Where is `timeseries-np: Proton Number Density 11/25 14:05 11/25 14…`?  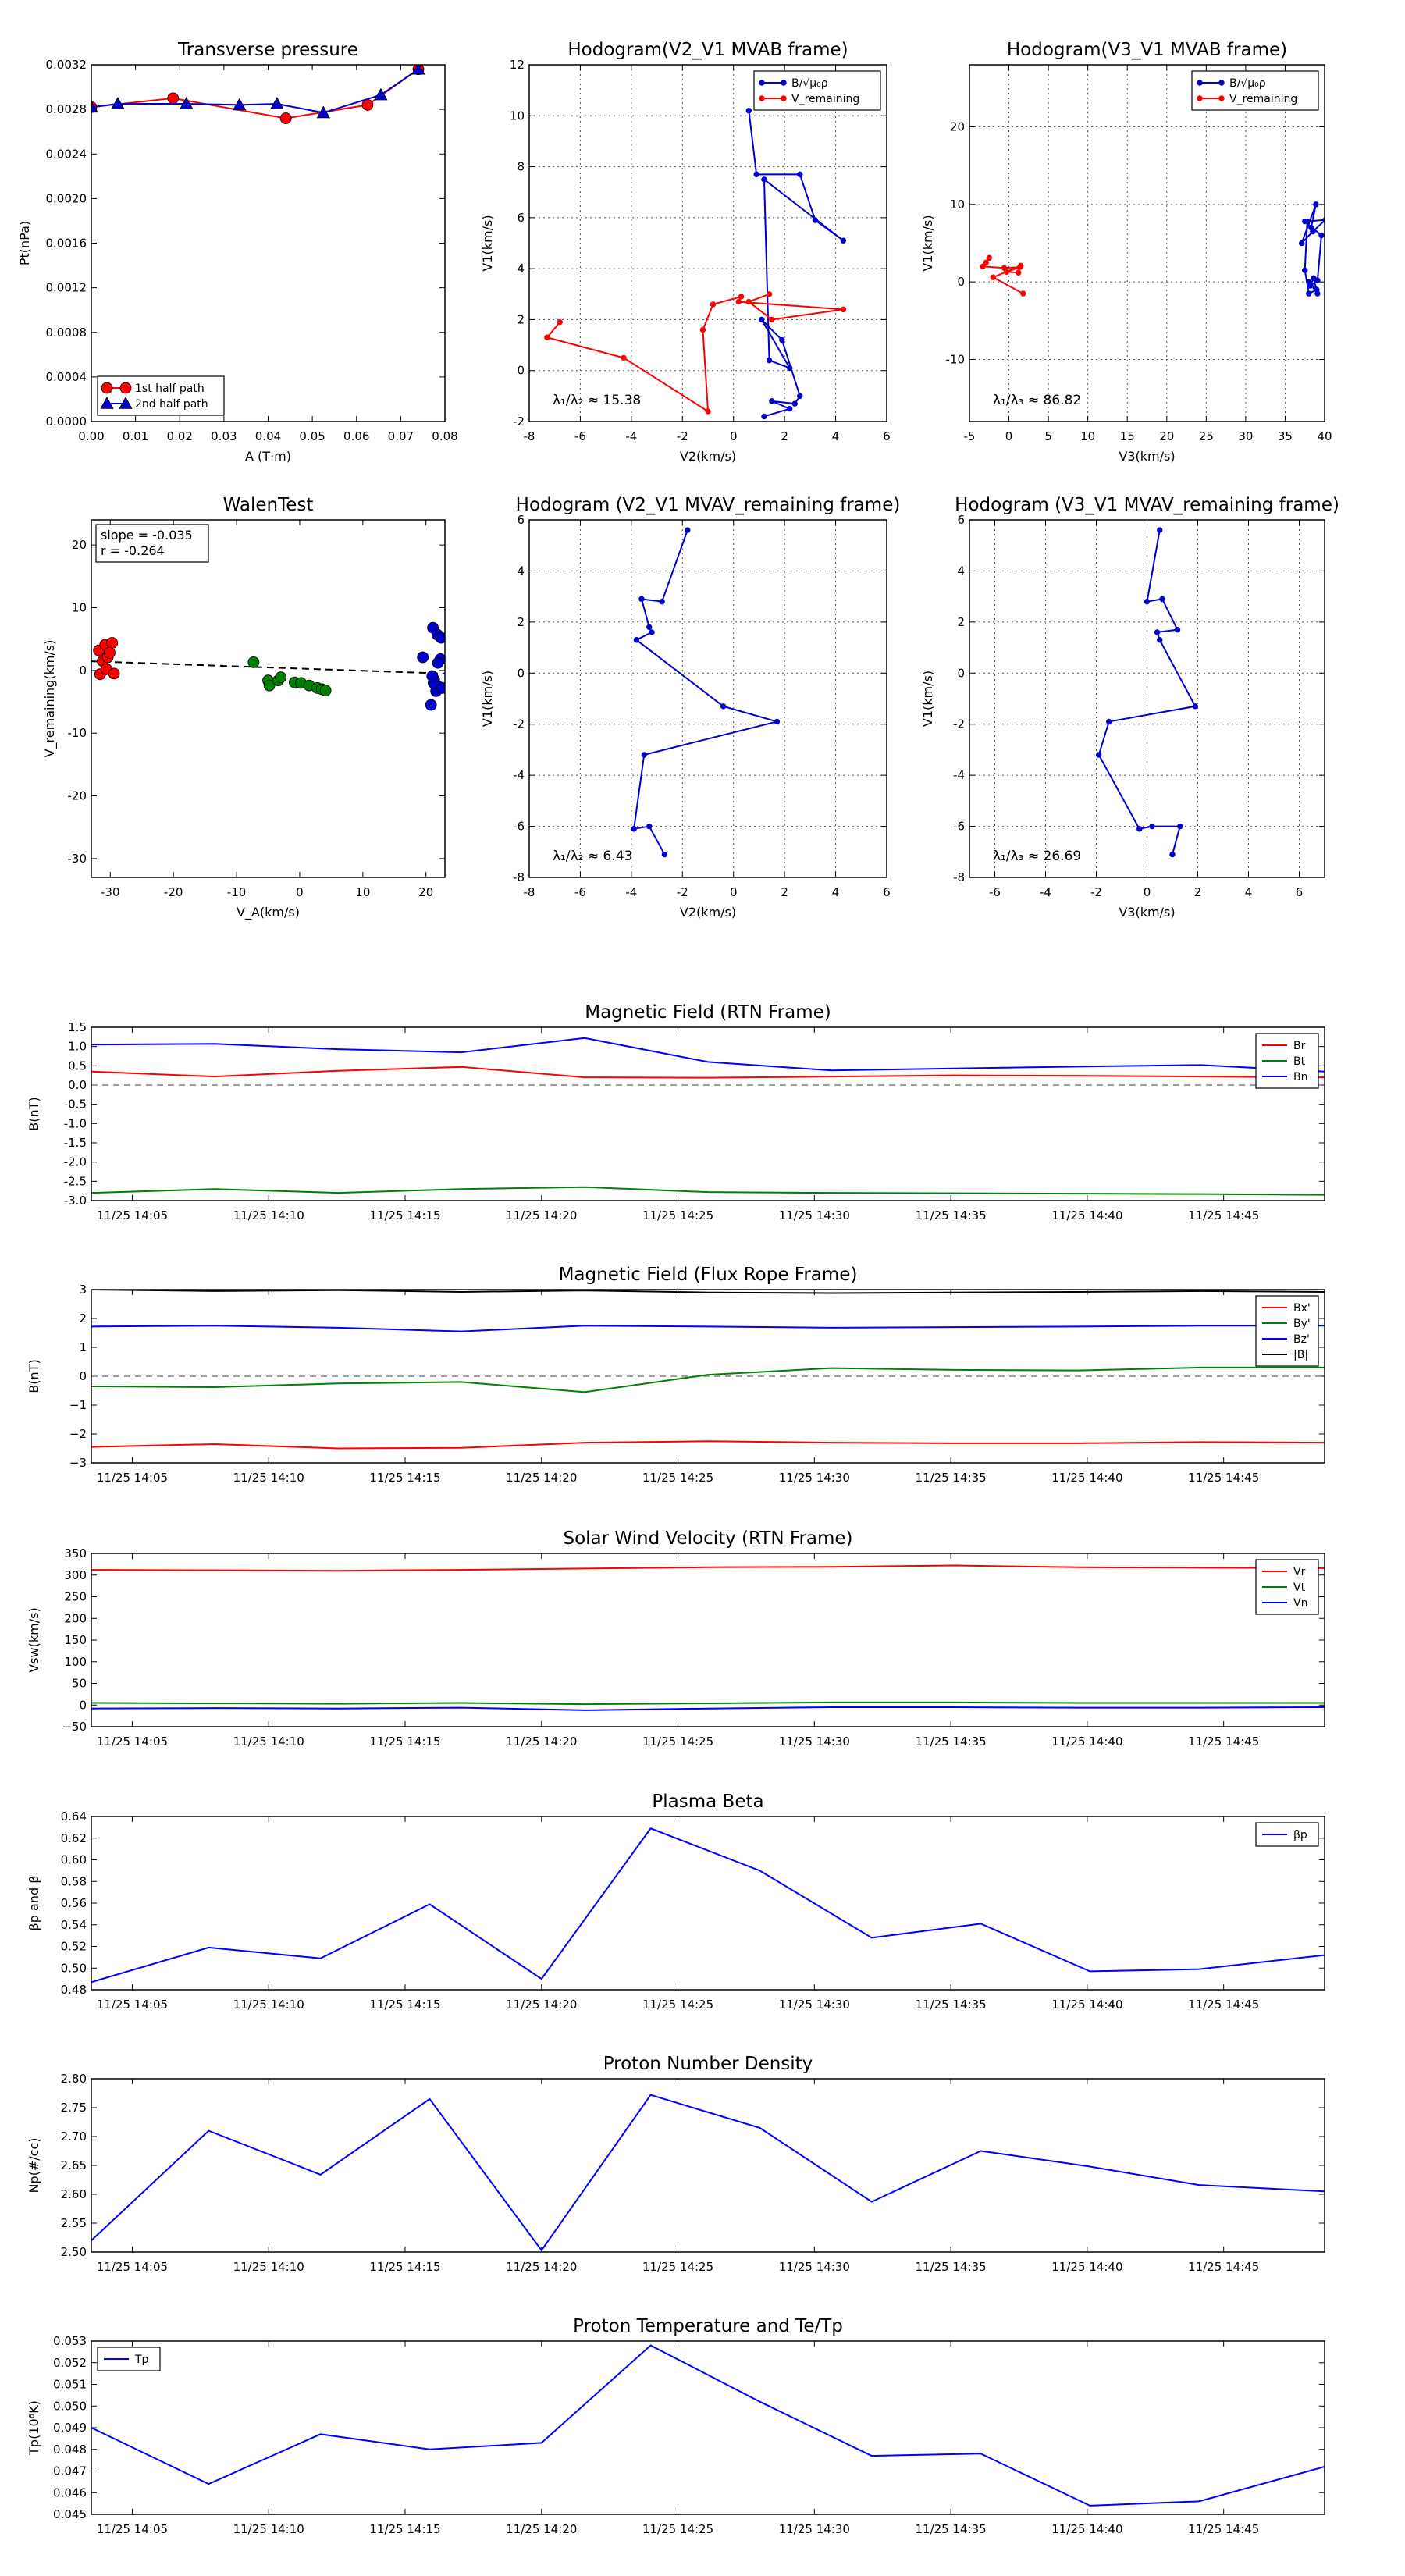 timeseries-np: Proton Number Density 11/25 14:05 11/25 14… is located at coordinates (676, 2164).